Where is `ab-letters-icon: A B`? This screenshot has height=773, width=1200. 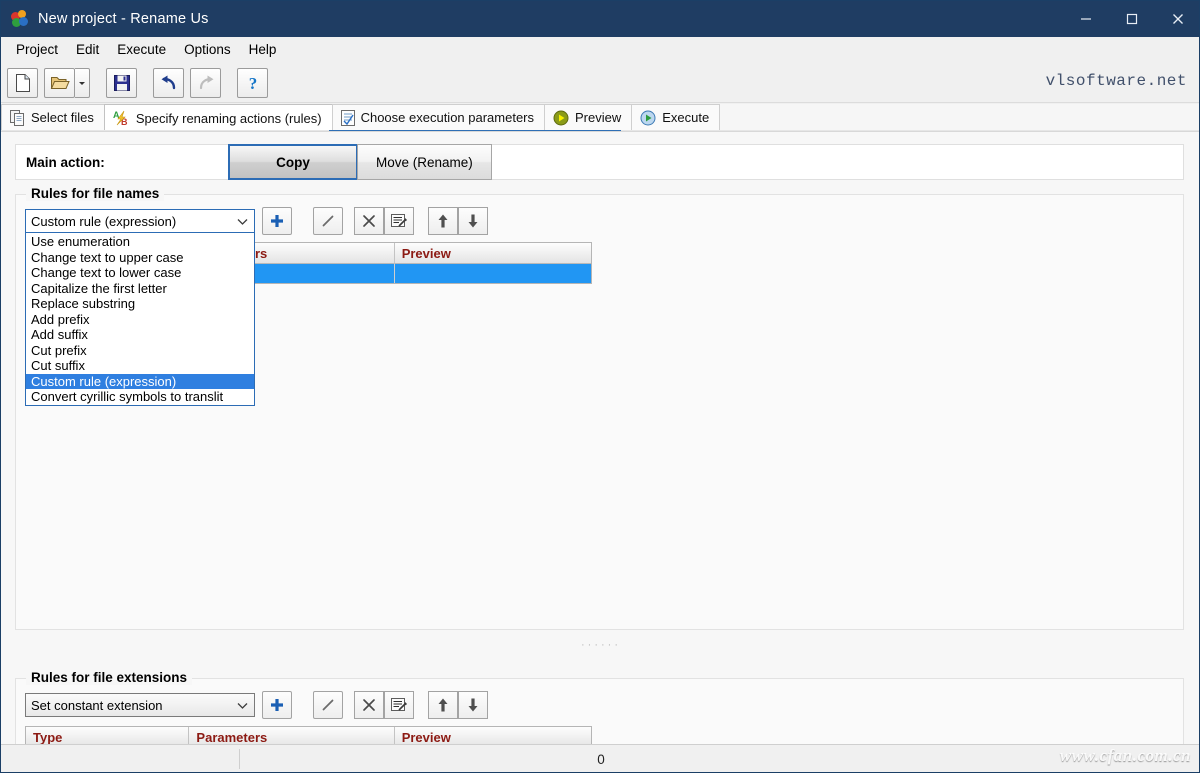
ab-letters-icon: A B is located at coordinates (121, 118).